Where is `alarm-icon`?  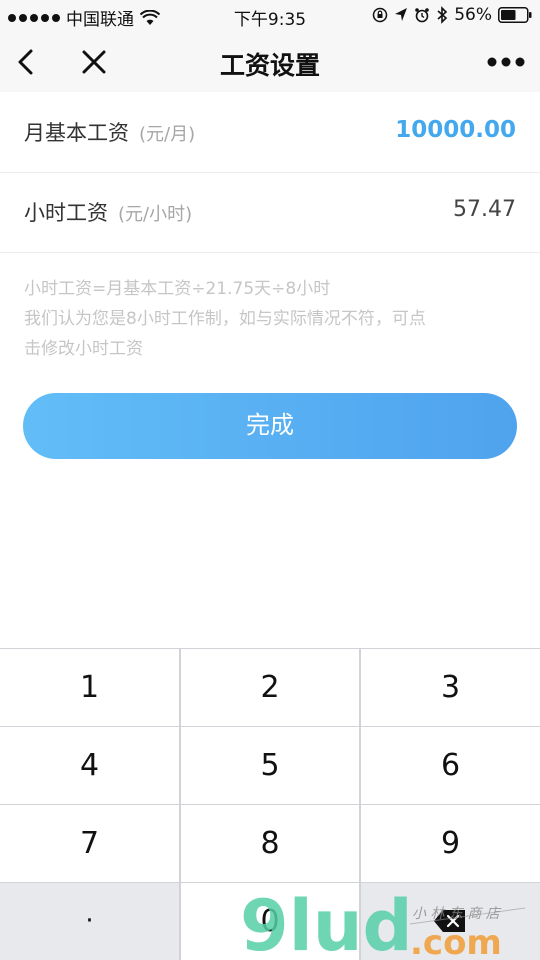
alarm-icon is located at coordinates (422, 15).